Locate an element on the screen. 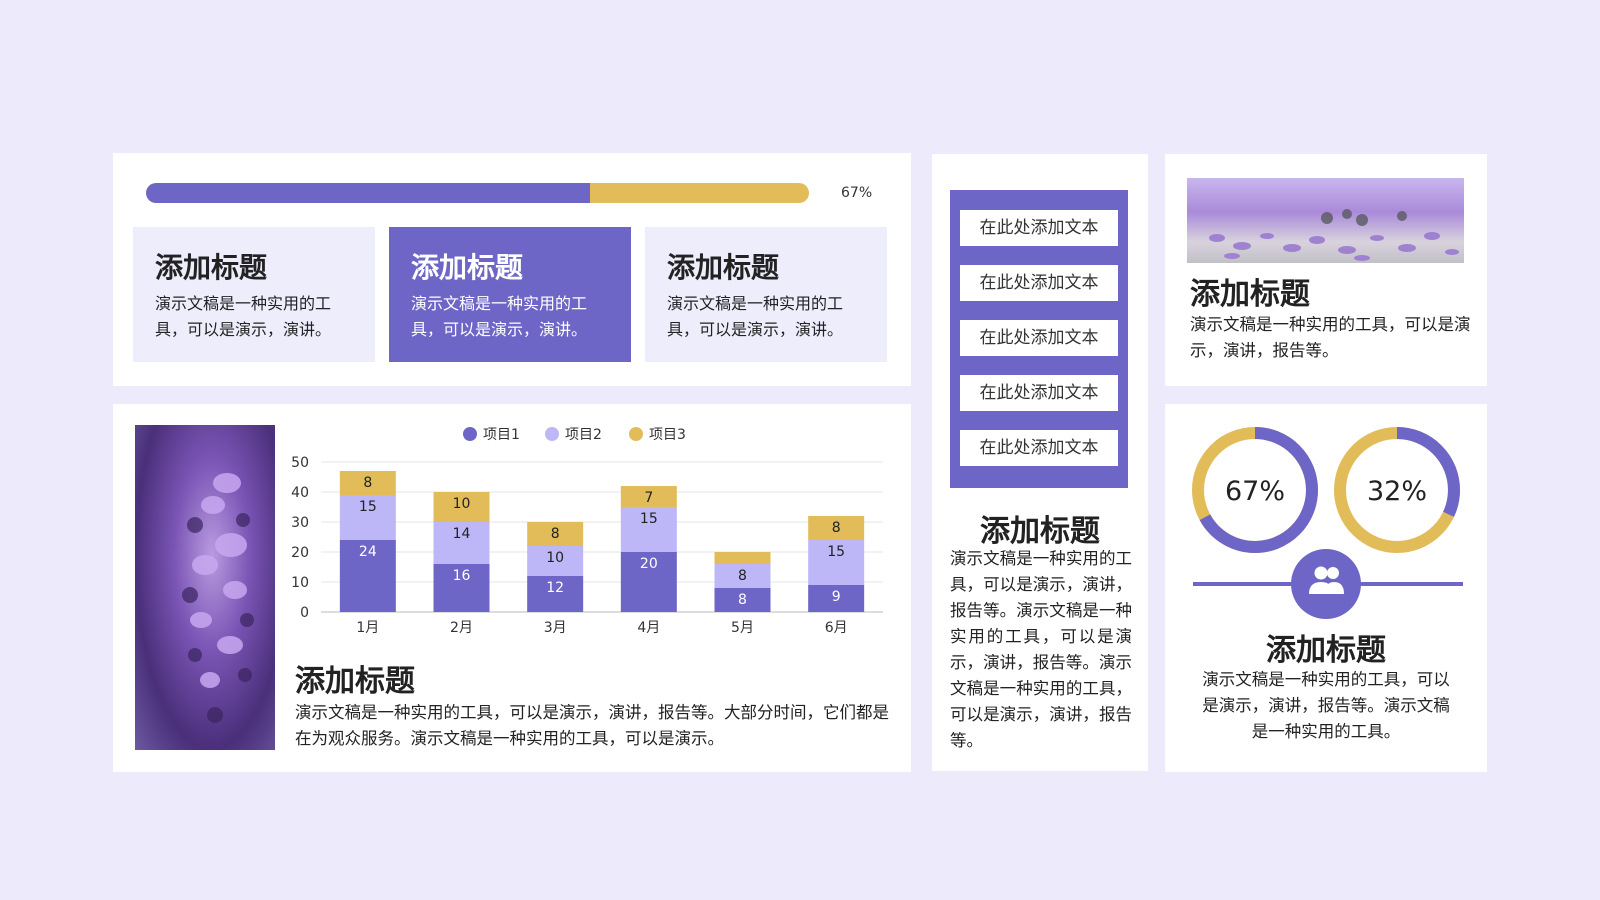 The image size is (1600, 900). y-tick-label: 0 is located at coordinates (304, 613).